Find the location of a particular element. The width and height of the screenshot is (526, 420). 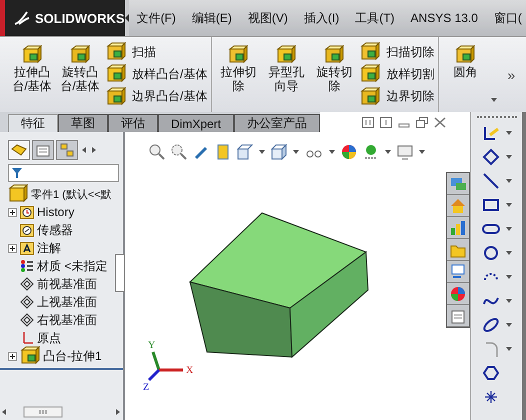

menu-item: 工具(T) is located at coordinates (375, 18).